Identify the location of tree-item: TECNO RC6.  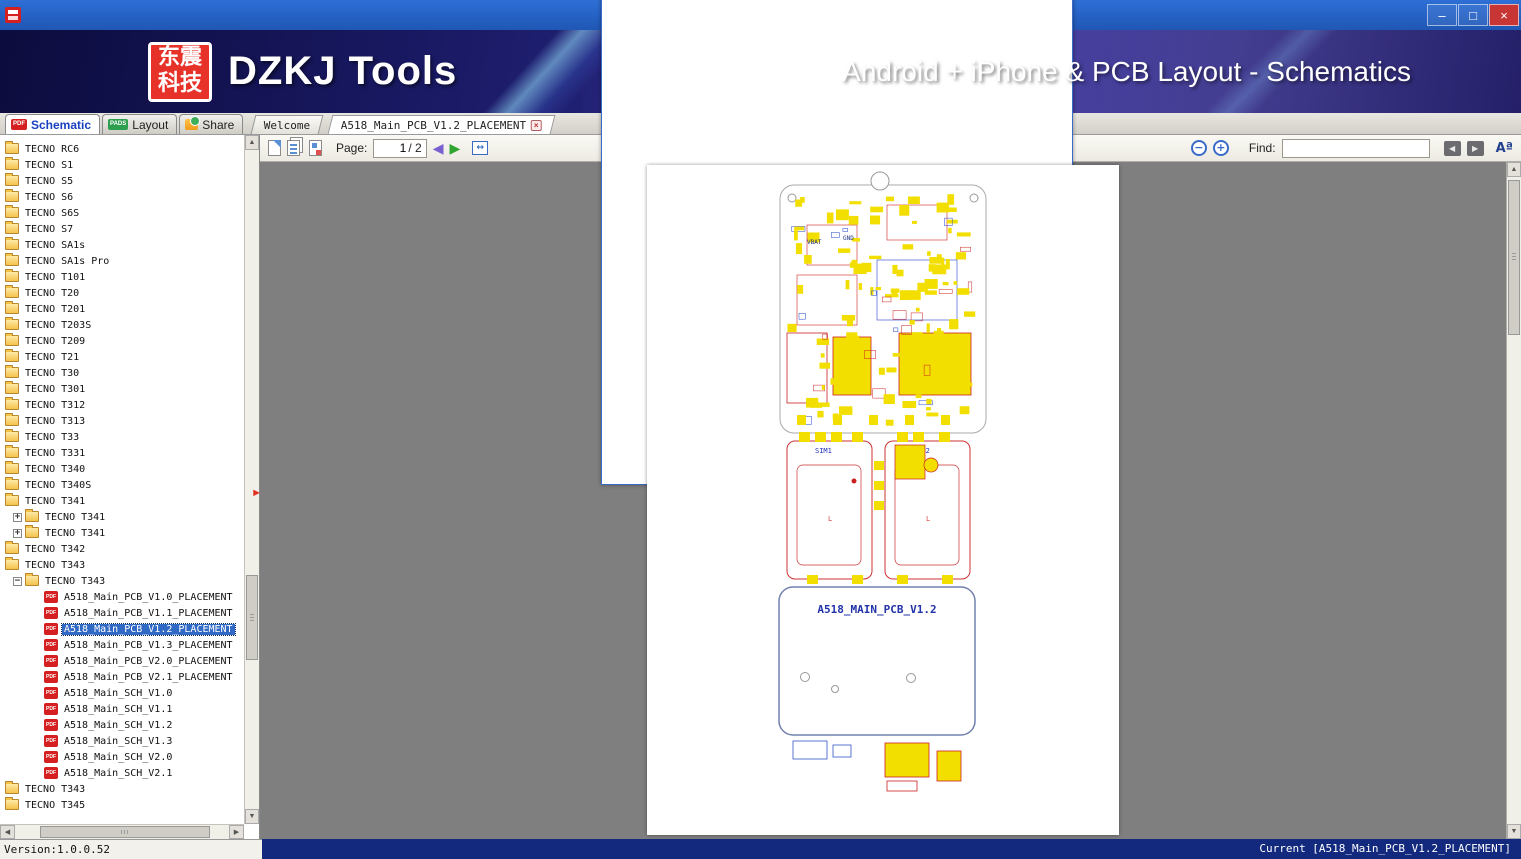
(122, 149).